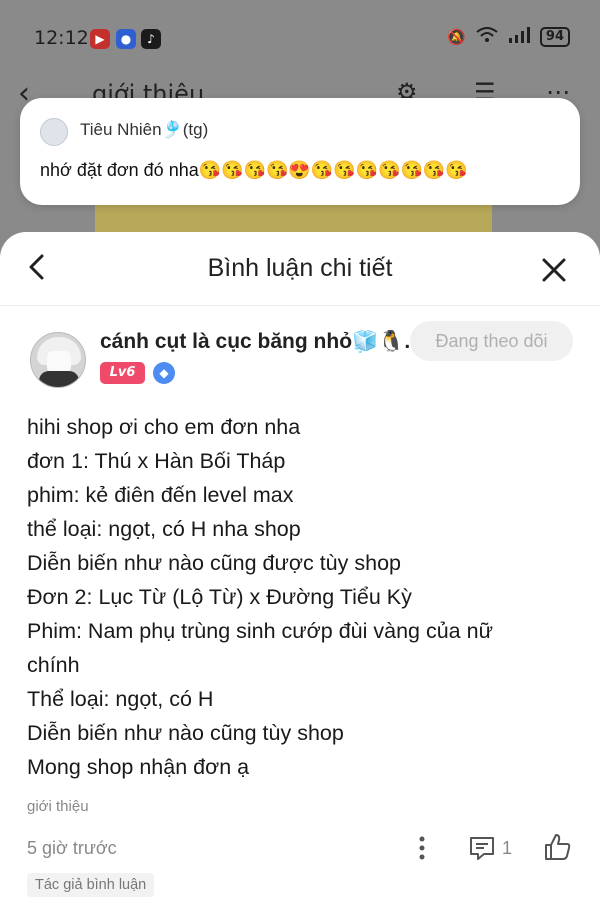  What do you see at coordinates (300, 40) in the screenshot?
I see `status-bar: 12:12 ▶ ● ♪ 🔕 94` at bounding box center [300, 40].